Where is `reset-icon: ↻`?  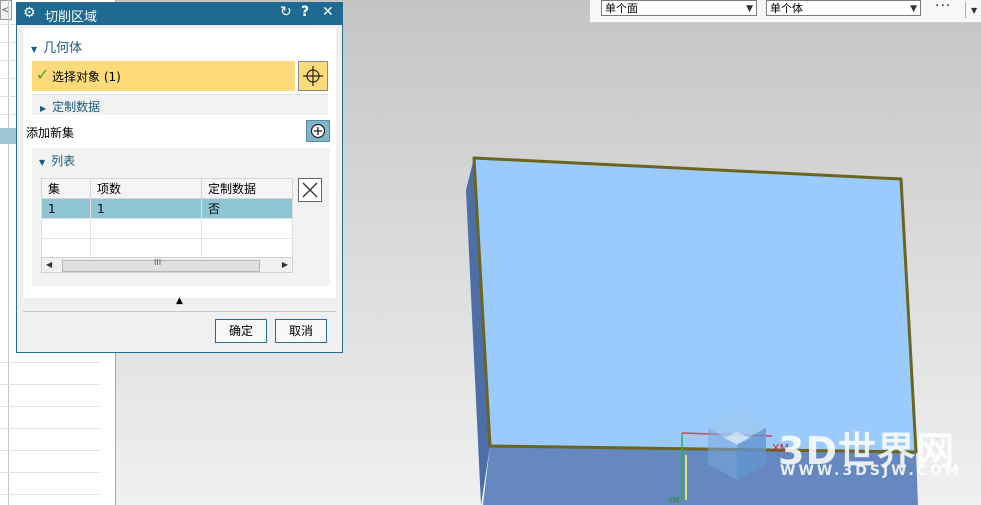
reset-icon: ↻ is located at coordinates (286, 12).